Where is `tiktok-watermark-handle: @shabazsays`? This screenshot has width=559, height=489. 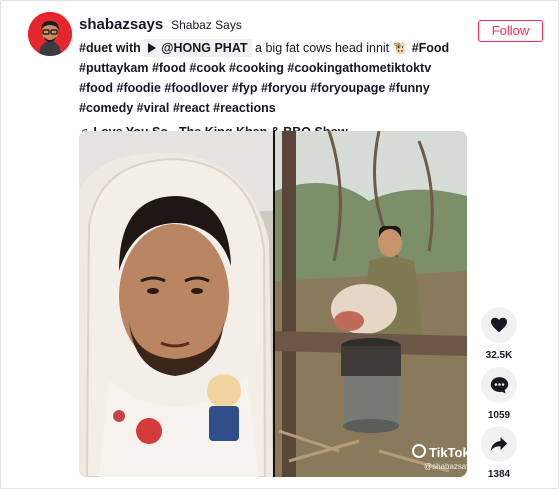
tiktok-watermark-handle: @shabazsays is located at coordinates (445, 466).